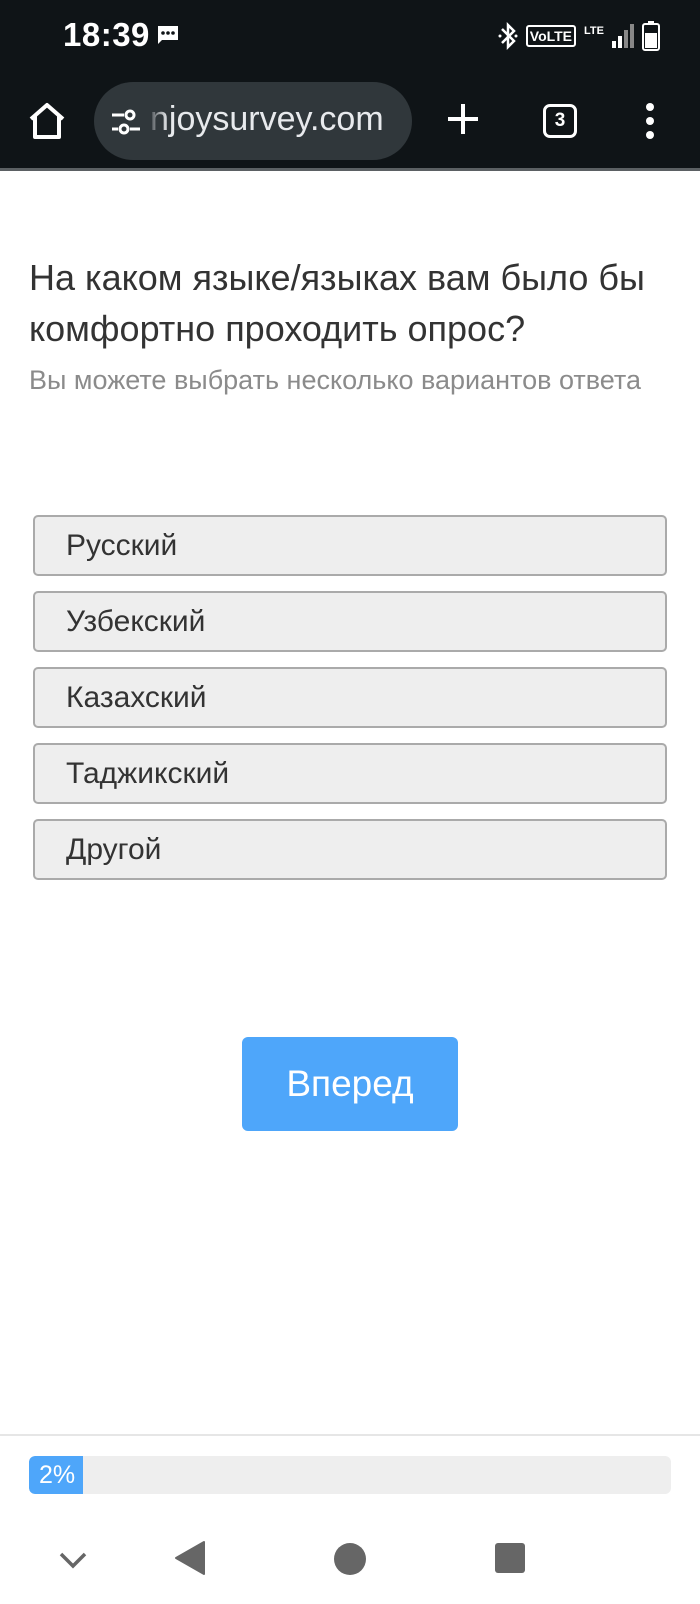 The image size is (700, 1604). What do you see at coordinates (651, 36) in the screenshot?
I see `battery-icon` at bounding box center [651, 36].